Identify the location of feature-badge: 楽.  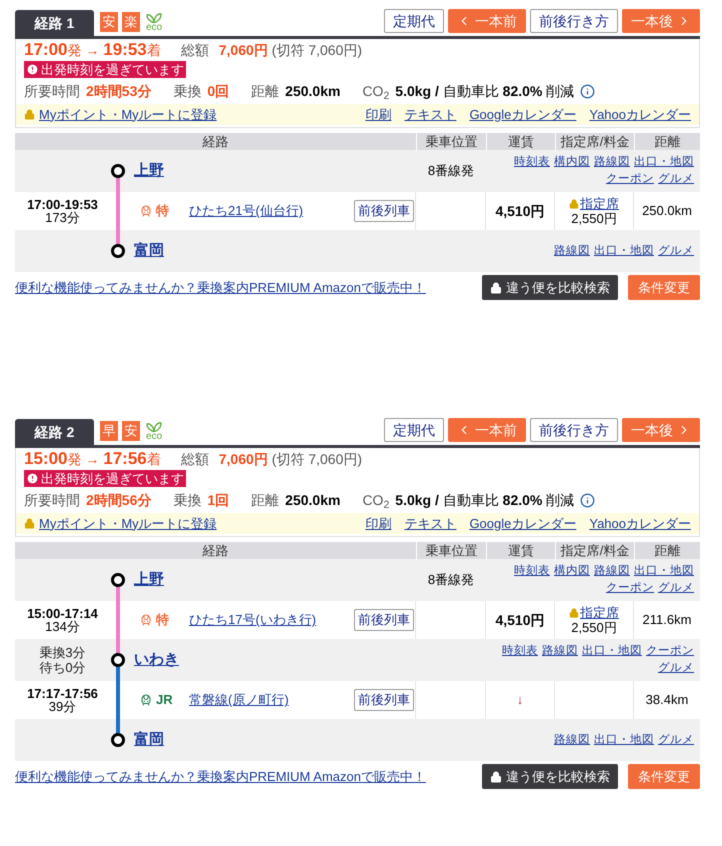
(131, 22).